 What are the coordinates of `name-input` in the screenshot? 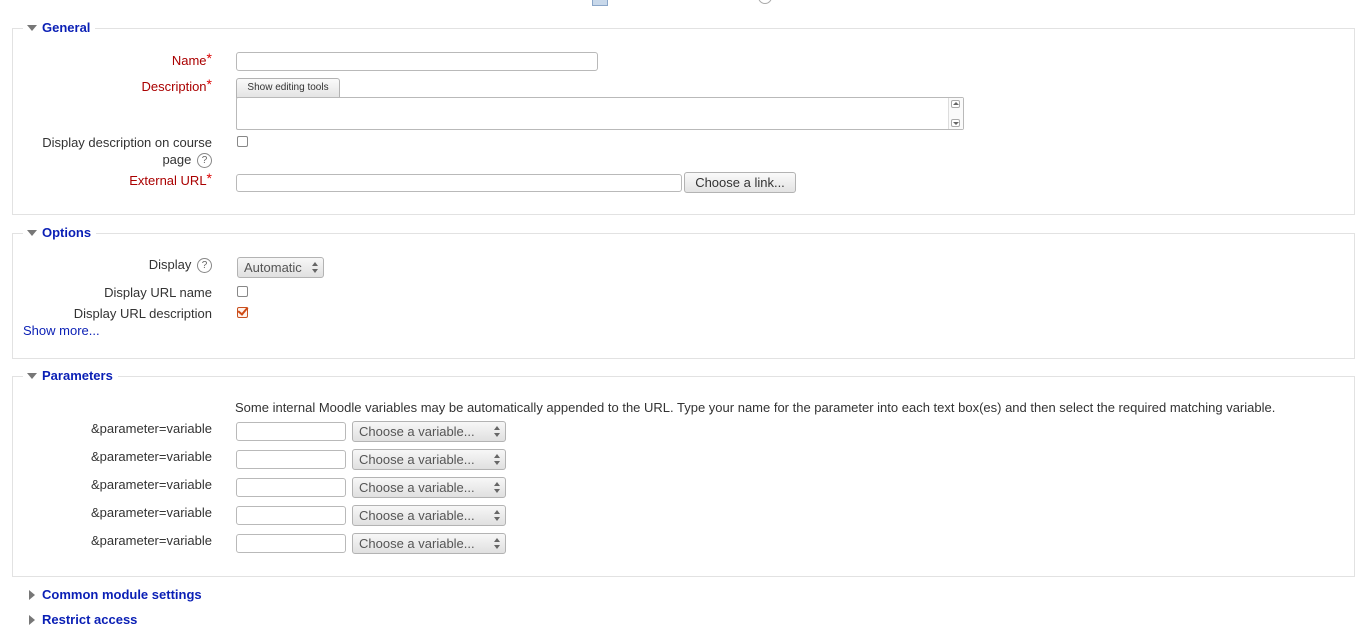 It's located at (417, 61).